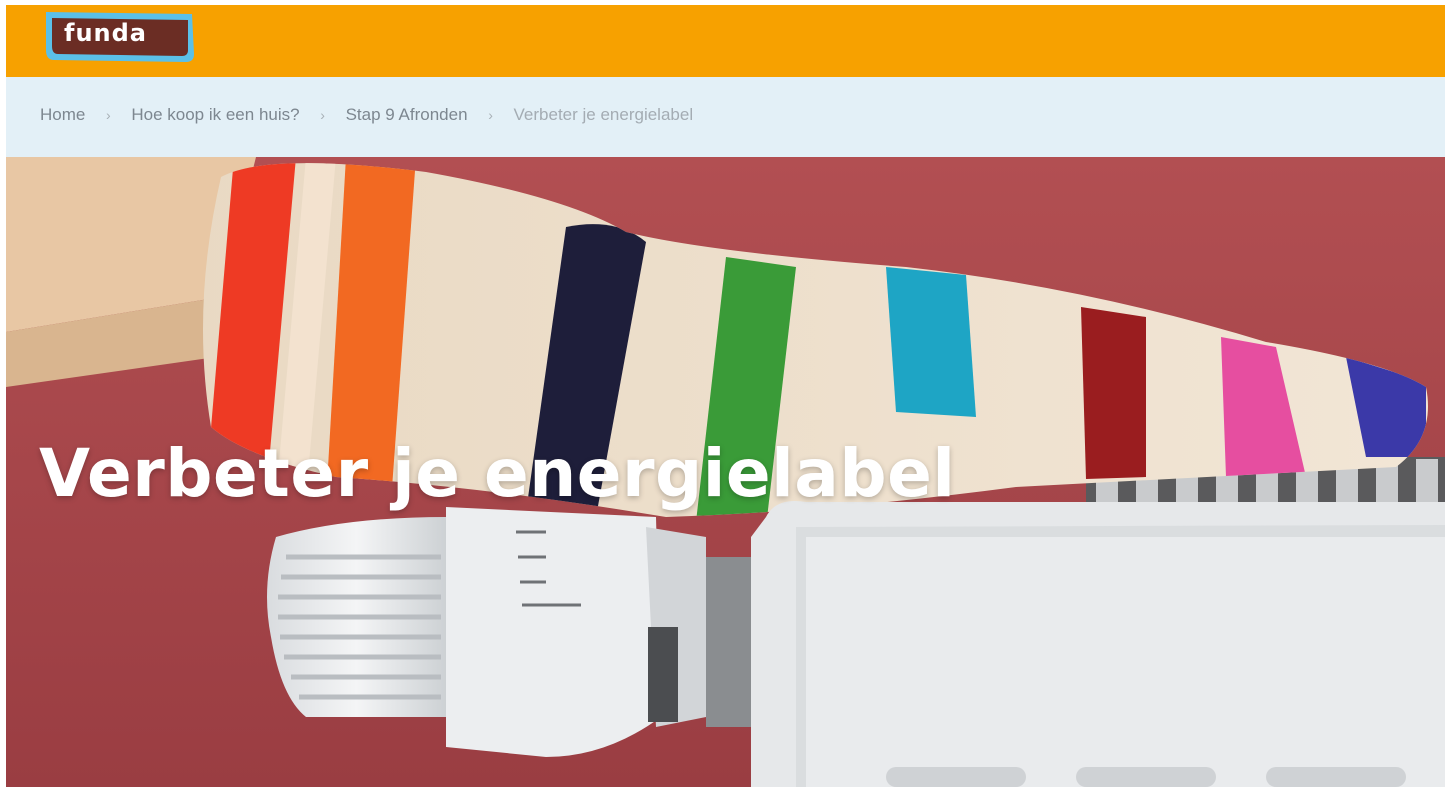  I want to click on breadcrumb-stap-9-afronden: Stap 9 Afronden, so click(407, 115).